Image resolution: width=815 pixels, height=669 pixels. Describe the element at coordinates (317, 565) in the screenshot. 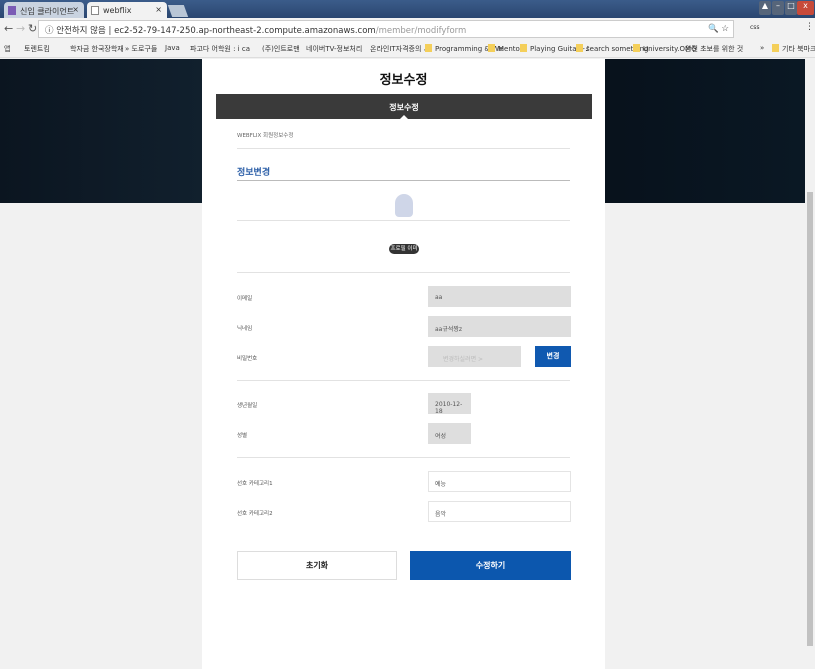

I see `reset-button: 초기화` at that location.